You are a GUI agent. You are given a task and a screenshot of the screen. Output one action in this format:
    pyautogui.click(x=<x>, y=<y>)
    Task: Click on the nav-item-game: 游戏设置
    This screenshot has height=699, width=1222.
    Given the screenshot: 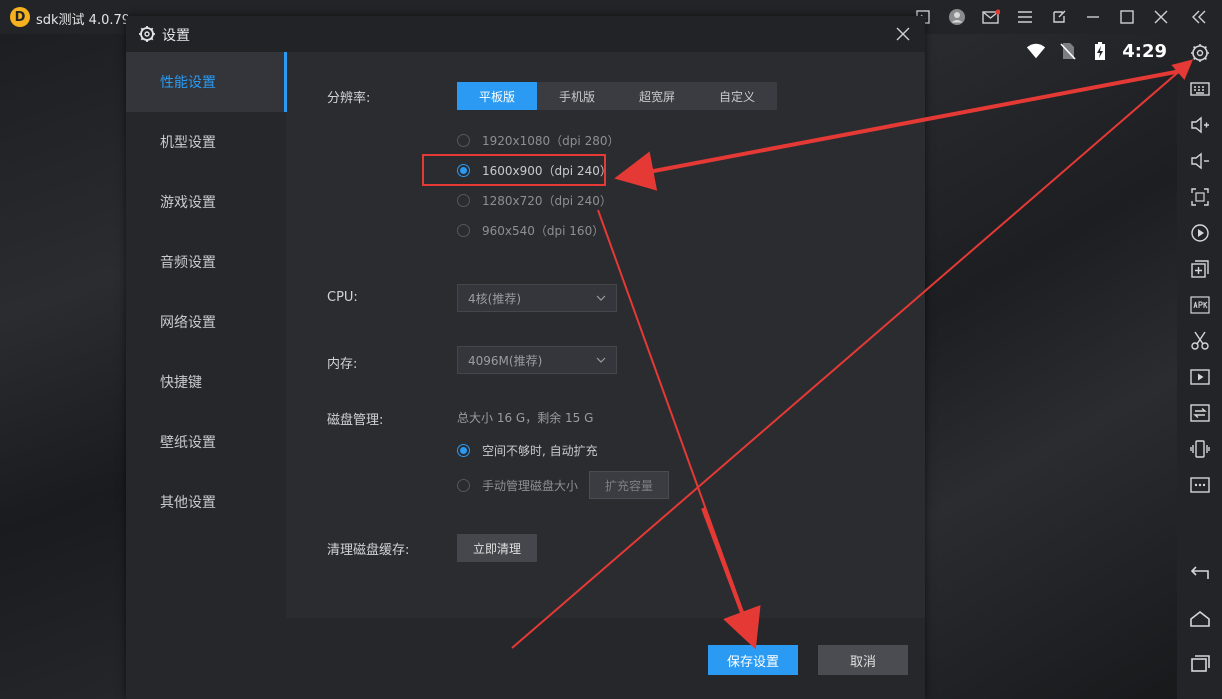 What is the action you would take?
    pyautogui.click(x=206, y=202)
    